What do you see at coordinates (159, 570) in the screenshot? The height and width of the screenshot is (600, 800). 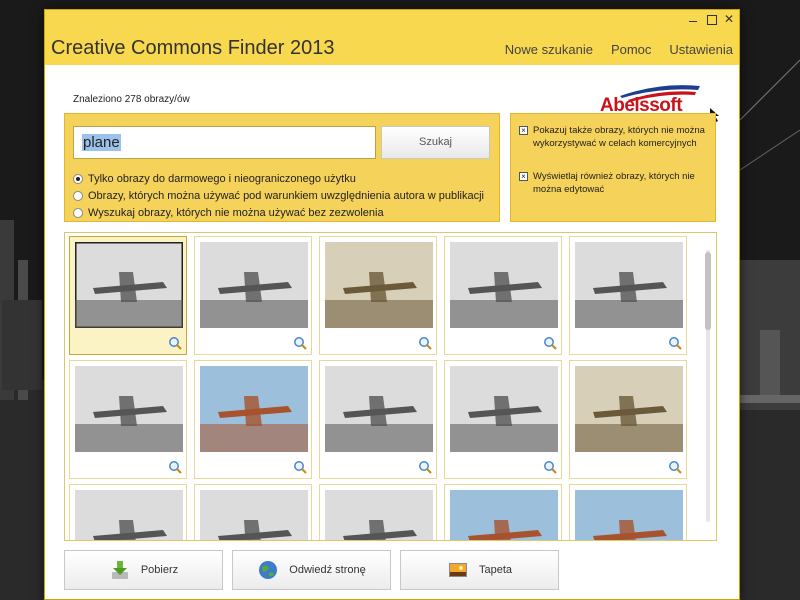 I see `download-label: Pobierz` at bounding box center [159, 570].